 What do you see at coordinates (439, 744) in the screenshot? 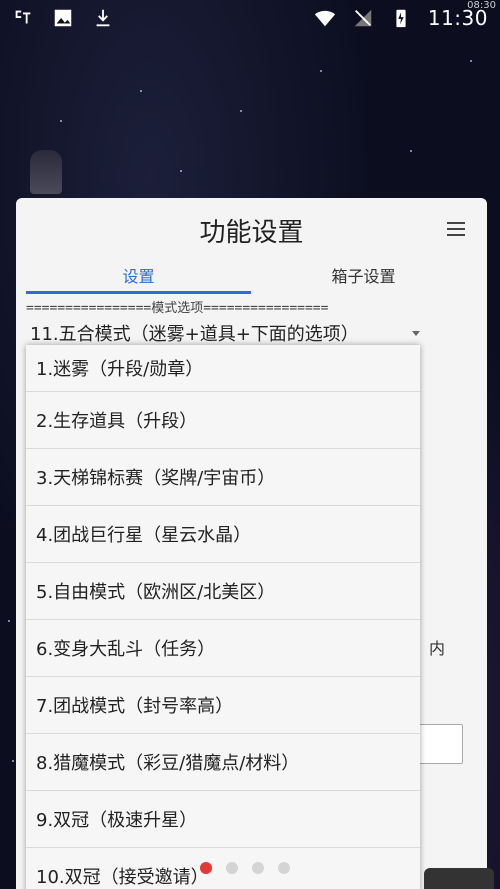
I see `text-input` at bounding box center [439, 744].